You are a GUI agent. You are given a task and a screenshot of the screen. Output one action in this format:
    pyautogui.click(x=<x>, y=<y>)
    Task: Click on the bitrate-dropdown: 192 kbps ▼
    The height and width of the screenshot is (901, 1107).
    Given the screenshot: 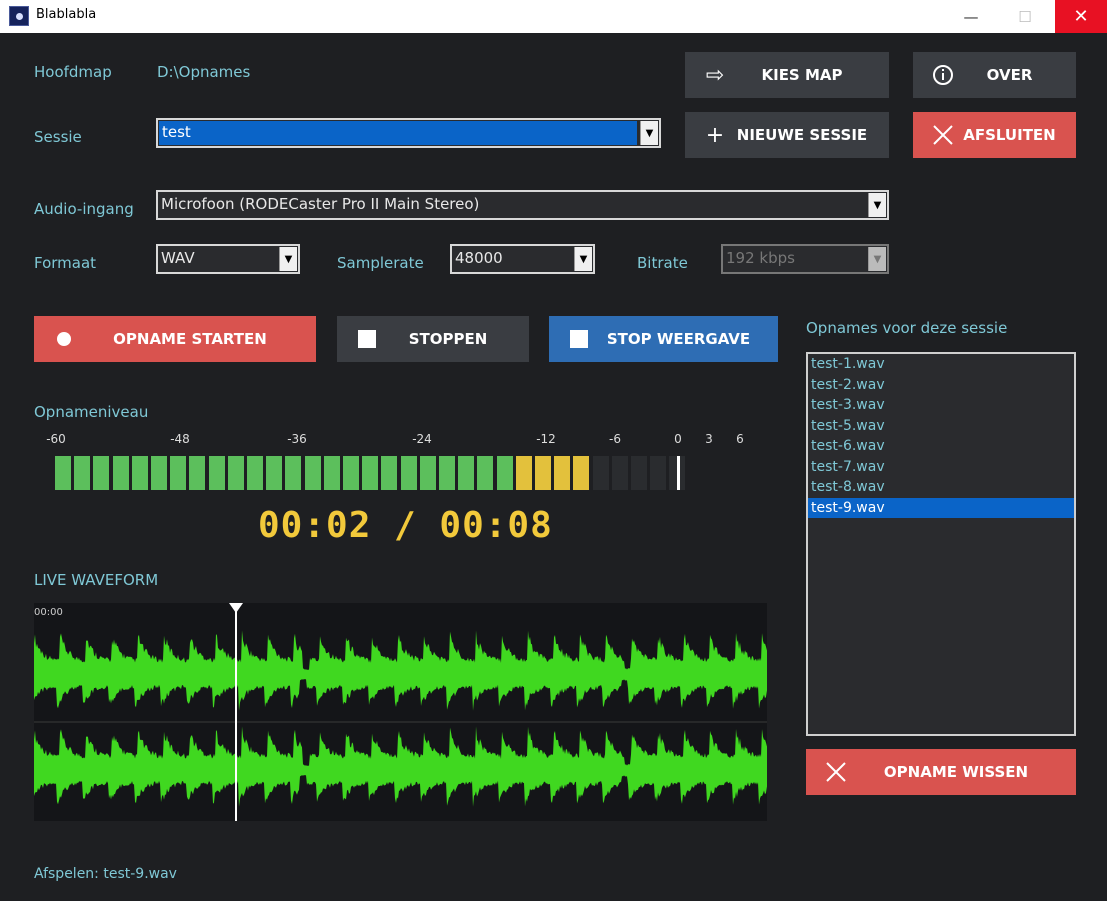 What is the action you would take?
    pyautogui.click(x=805, y=259)
    